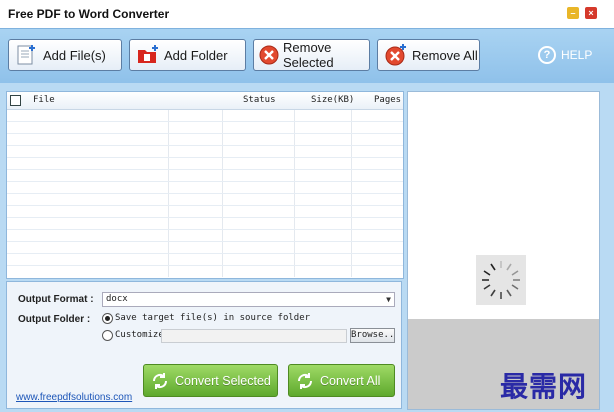 This screenshot has width=614, height=412. What do you see at coordinates (196, 55) in the screenshot?
I see `add-folder-label: Add Folder` at bounding box center [196, 55].